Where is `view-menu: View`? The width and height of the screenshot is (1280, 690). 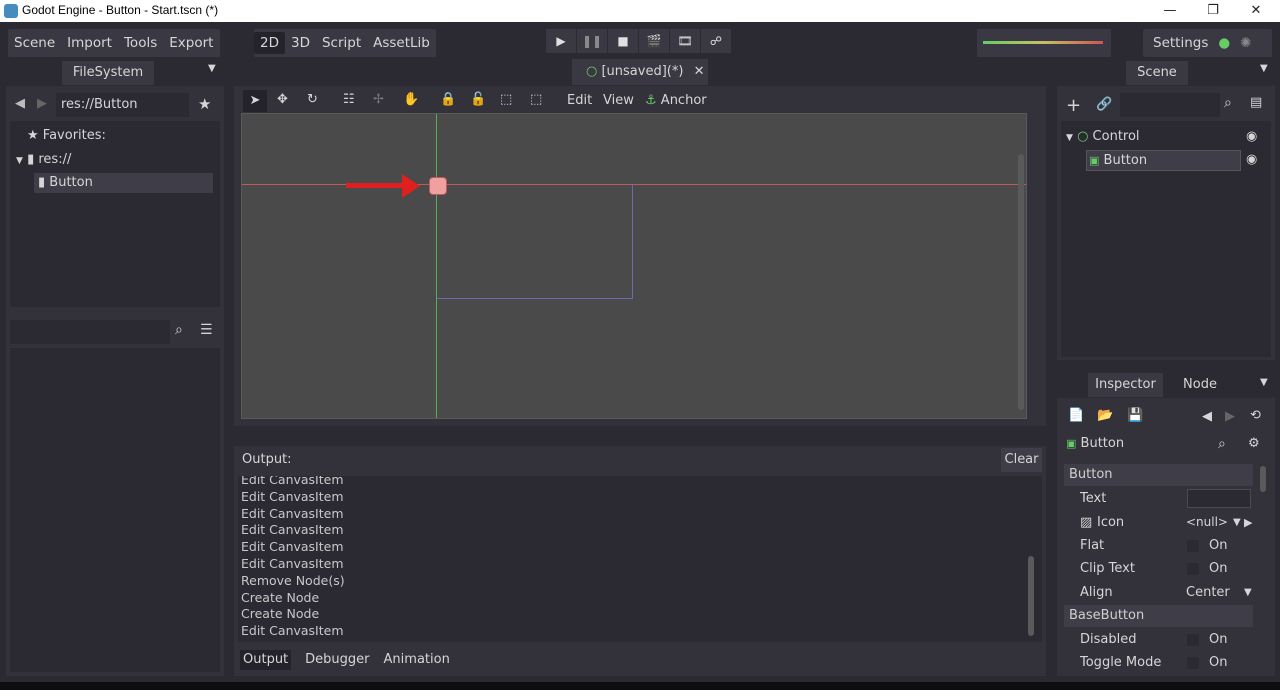 view-menu: View is located at coordinates (618, 100).